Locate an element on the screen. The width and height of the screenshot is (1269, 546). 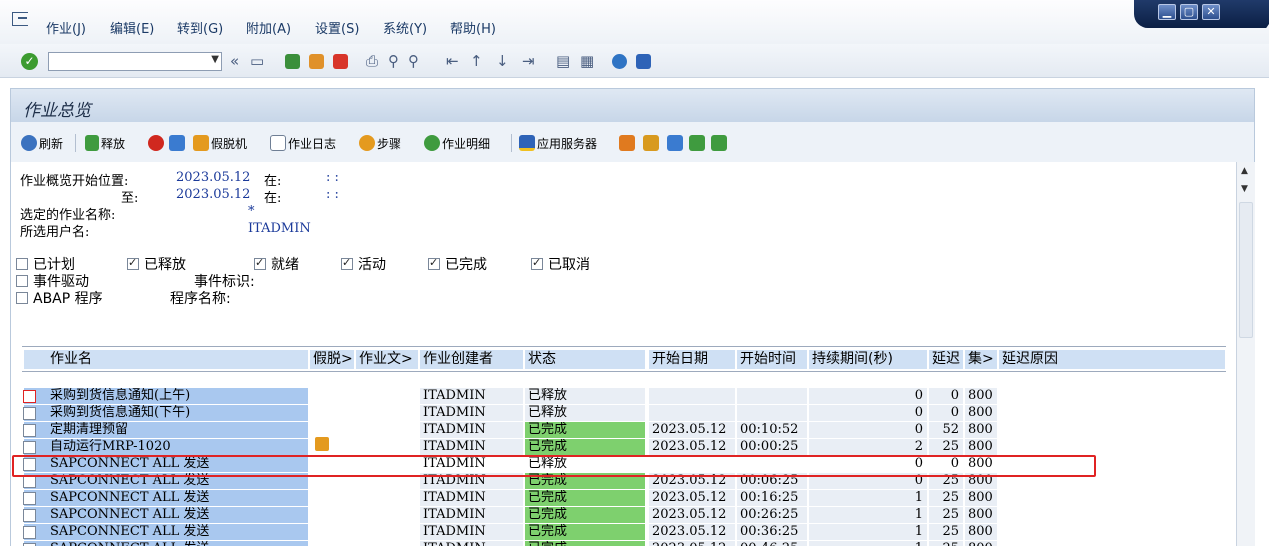
find-icon: ⚲ is located at coordinates (393, 61).